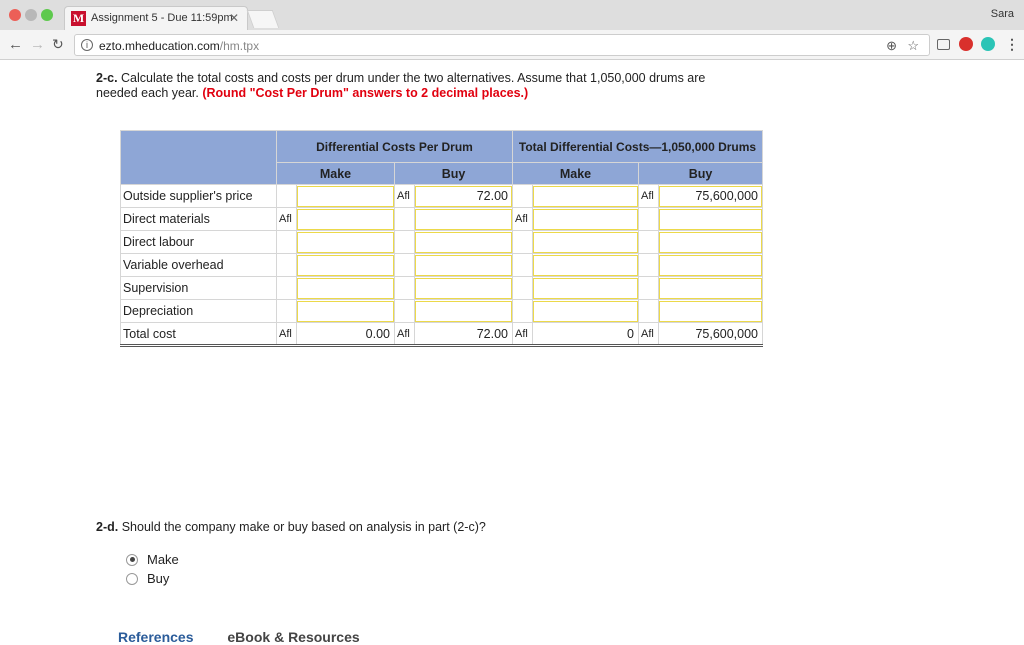 This screenshot has width=1024, height=645. What do you see at coordinates (198, 311) in the screenshot?
I see `row-label: Depreciation` at bounding box center [198, 311].